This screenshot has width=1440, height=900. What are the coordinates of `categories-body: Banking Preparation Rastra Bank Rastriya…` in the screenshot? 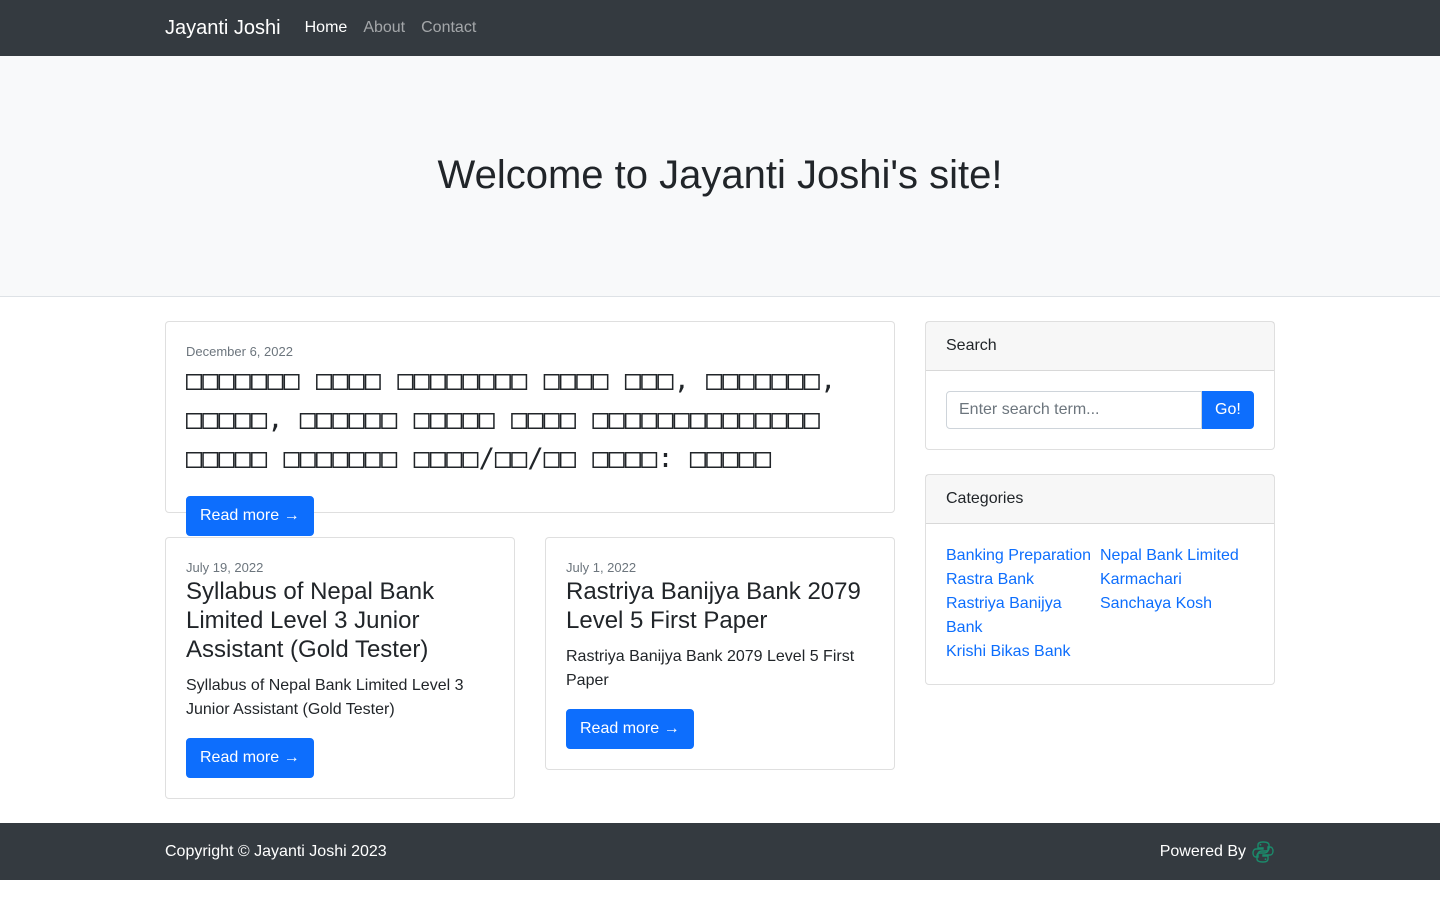 It's located at (1100, 604).